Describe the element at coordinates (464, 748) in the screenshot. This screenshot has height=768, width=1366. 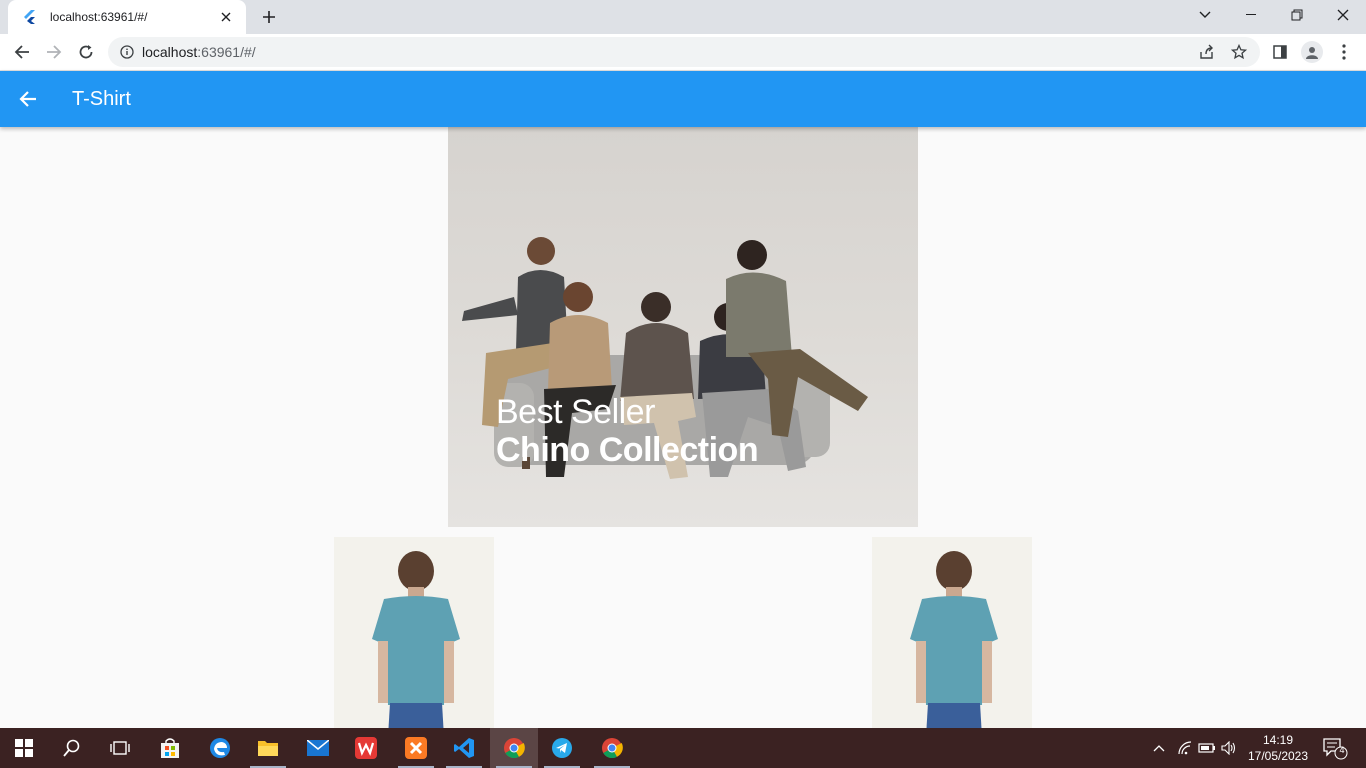
I see `vscode-icon` at that location.